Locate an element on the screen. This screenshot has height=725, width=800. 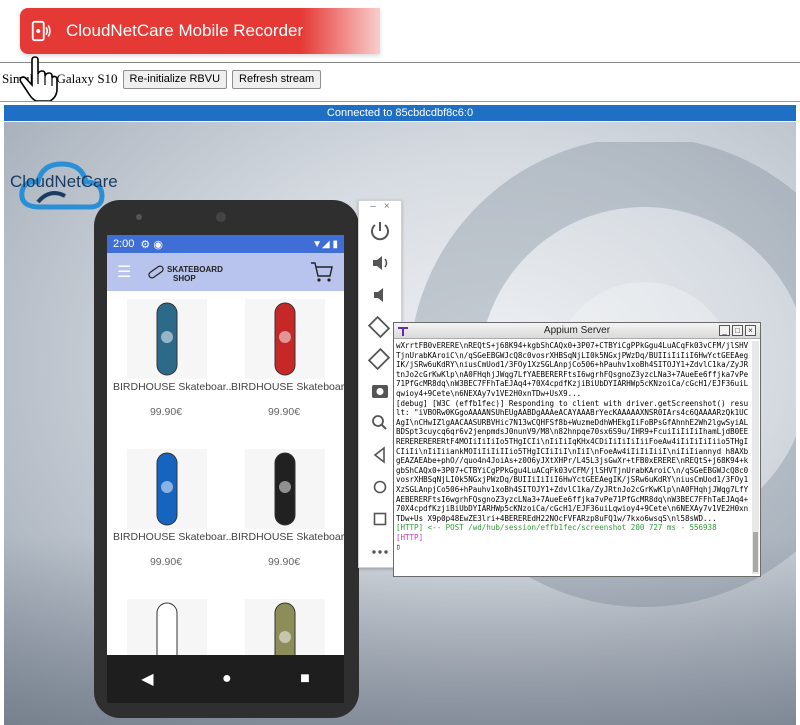
recorder-title-bar: CloudNetCare Mobile Recorder is located at coordinates (200, 31).